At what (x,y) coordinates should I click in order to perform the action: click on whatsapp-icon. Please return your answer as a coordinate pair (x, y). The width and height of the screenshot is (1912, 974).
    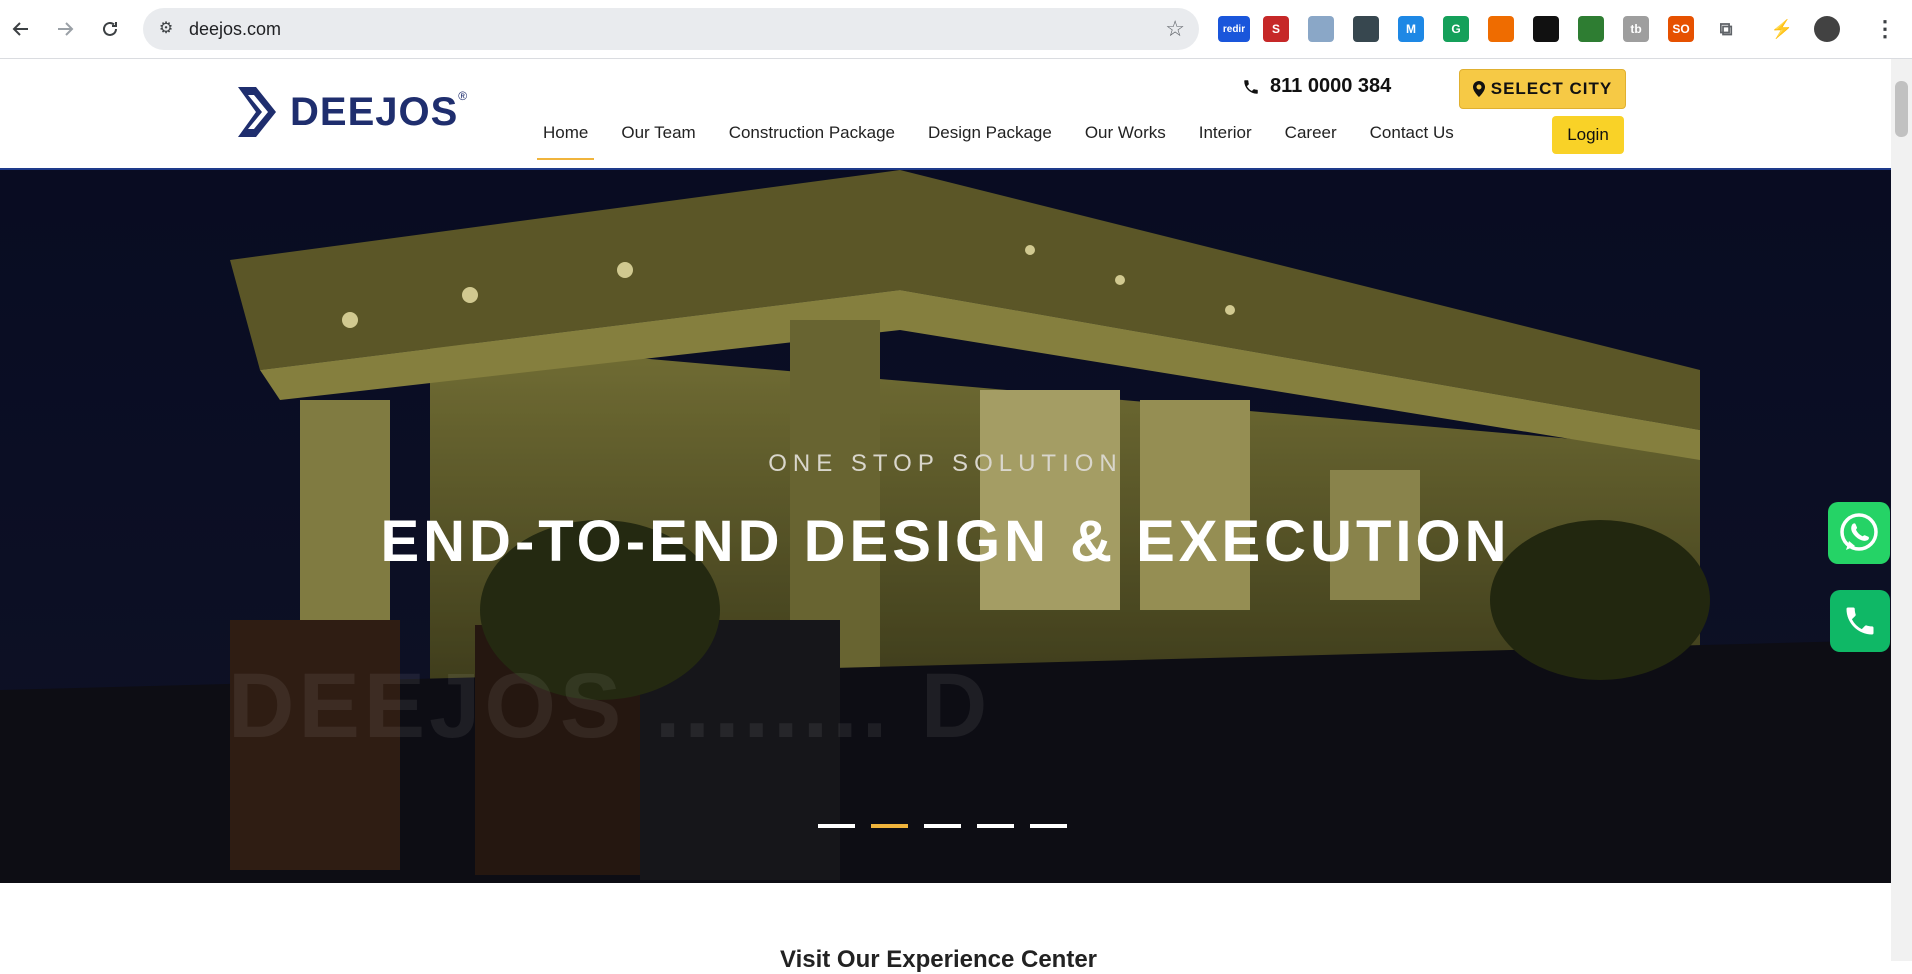
    Looking at the image, I should click on (1859, 532).